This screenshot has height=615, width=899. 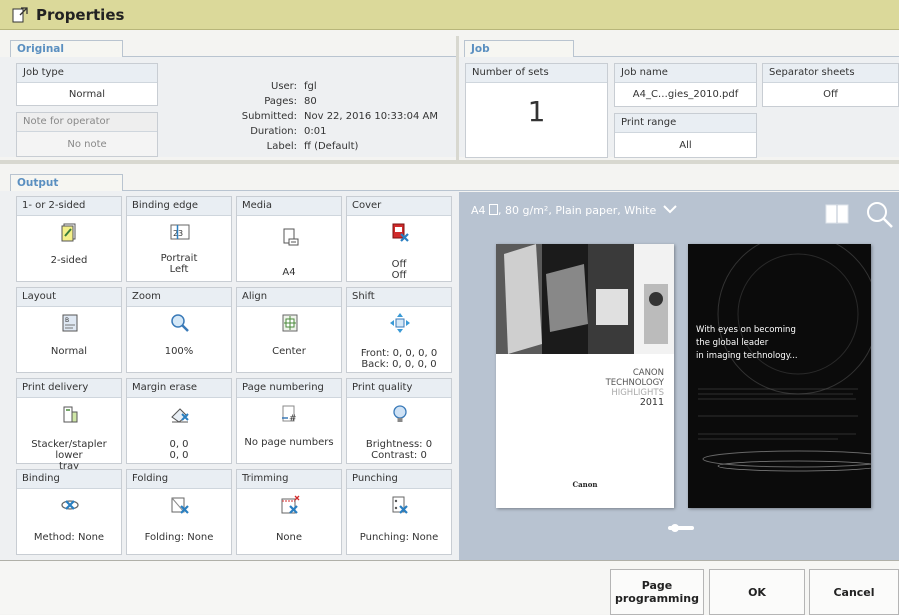 I want to click on cell-title: Page numbering, so click(x=289, y=388).